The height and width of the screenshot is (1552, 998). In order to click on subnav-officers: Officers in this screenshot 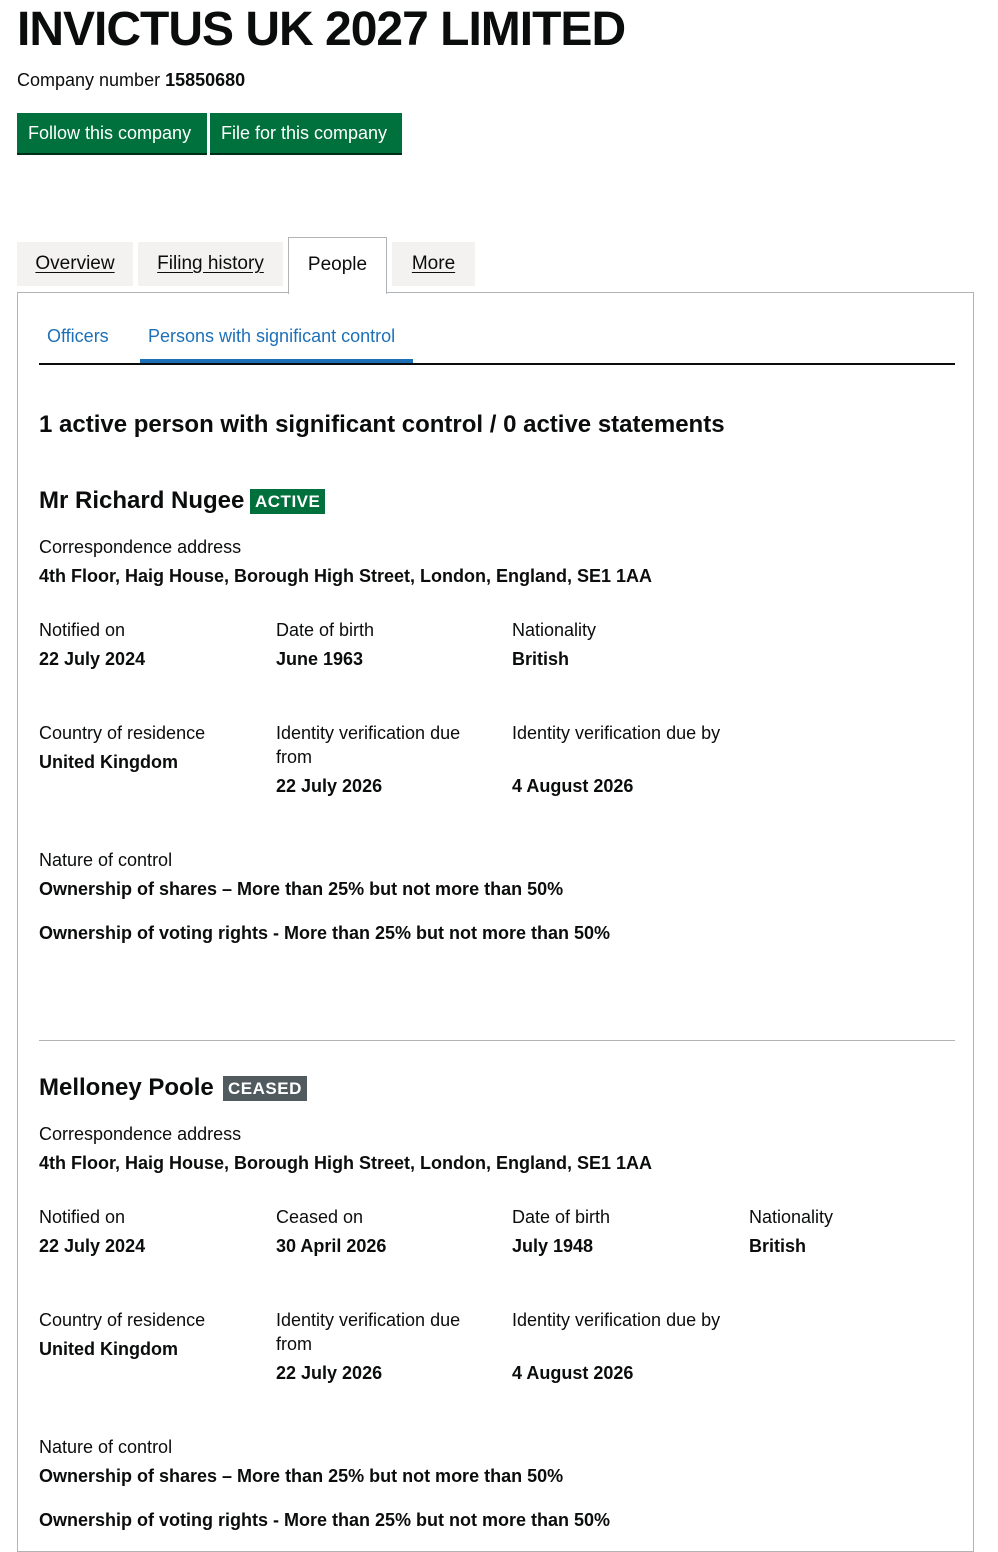, I will do `click(78, 336)`.